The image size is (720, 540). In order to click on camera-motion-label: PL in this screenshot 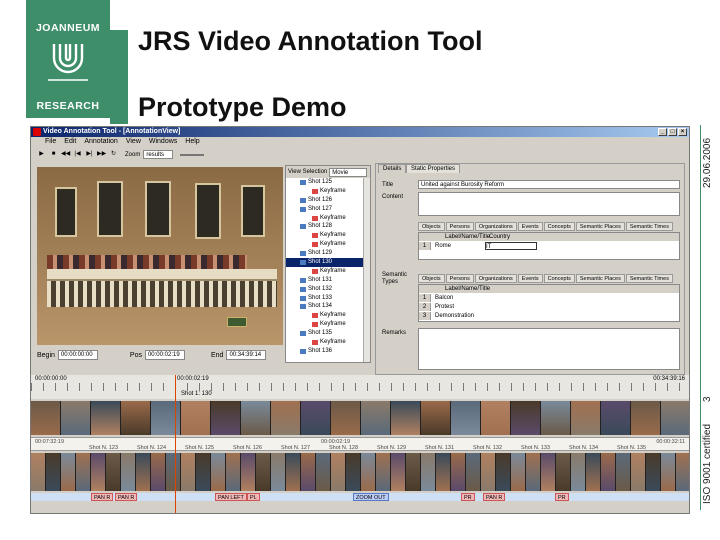, I will do `click(253, 497)`.